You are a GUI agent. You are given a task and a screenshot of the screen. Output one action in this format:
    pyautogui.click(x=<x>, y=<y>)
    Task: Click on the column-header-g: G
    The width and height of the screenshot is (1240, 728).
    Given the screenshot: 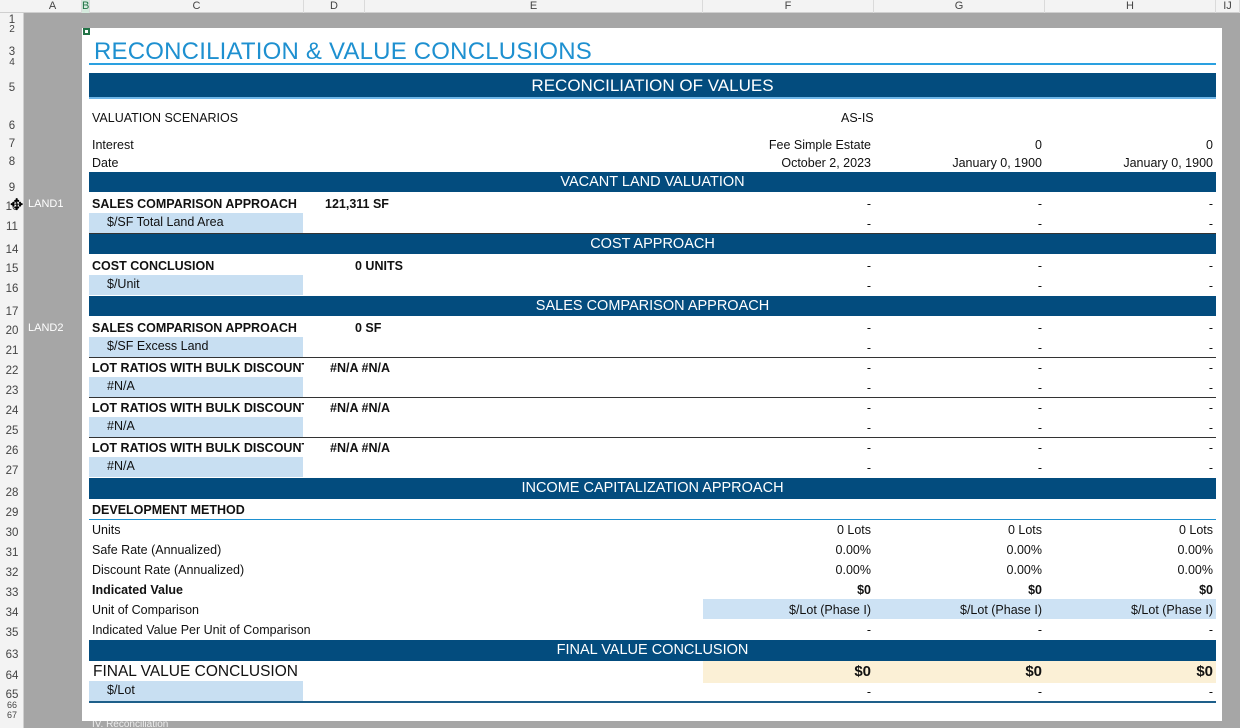 What is the action you would take?
    pyautogui.click(x=959, y=6)
    